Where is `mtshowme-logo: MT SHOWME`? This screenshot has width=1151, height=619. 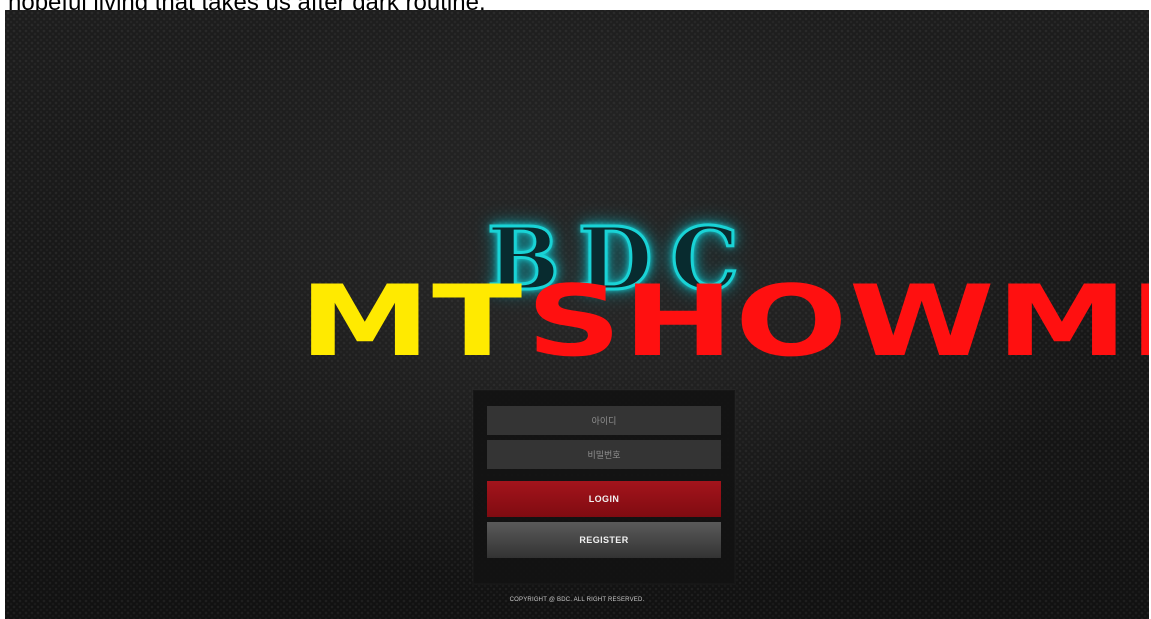
mtshowme-logo: MT SHOWME is located at coordinates (724, 322).